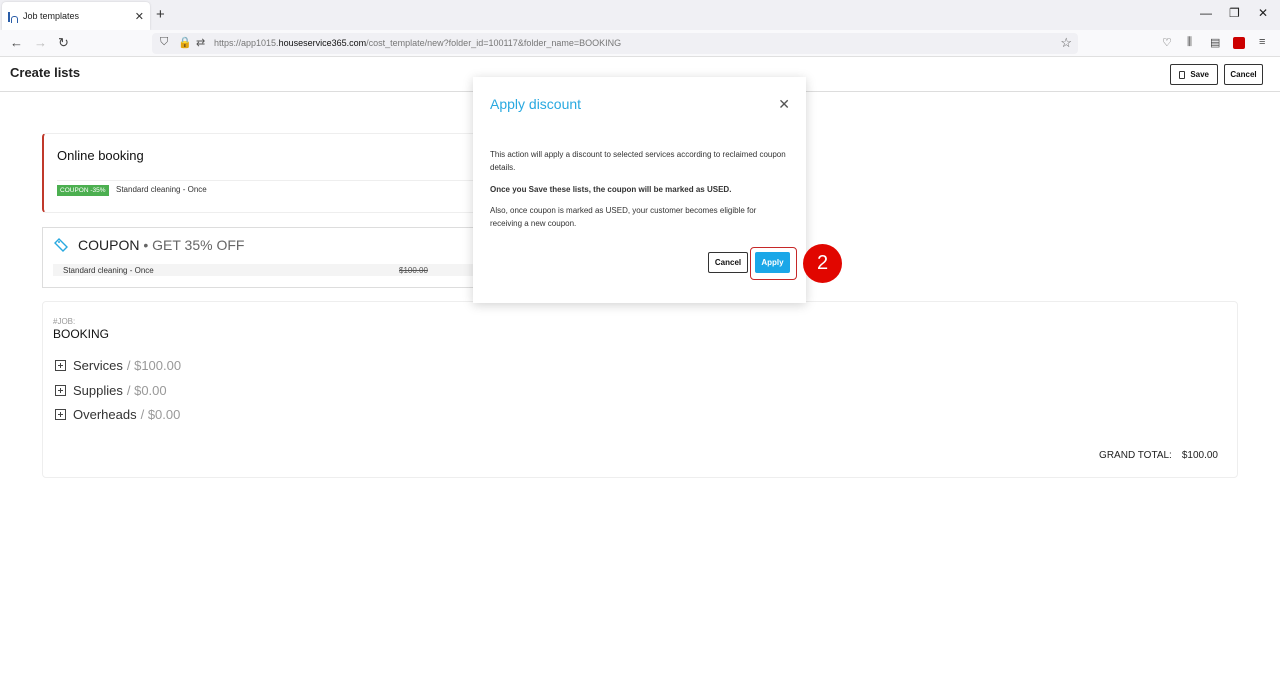 The image size is (1280, 694). Describe the element at coordinates (64, 321) in the screenshot. I see `job-label: #JOB:` at that location.